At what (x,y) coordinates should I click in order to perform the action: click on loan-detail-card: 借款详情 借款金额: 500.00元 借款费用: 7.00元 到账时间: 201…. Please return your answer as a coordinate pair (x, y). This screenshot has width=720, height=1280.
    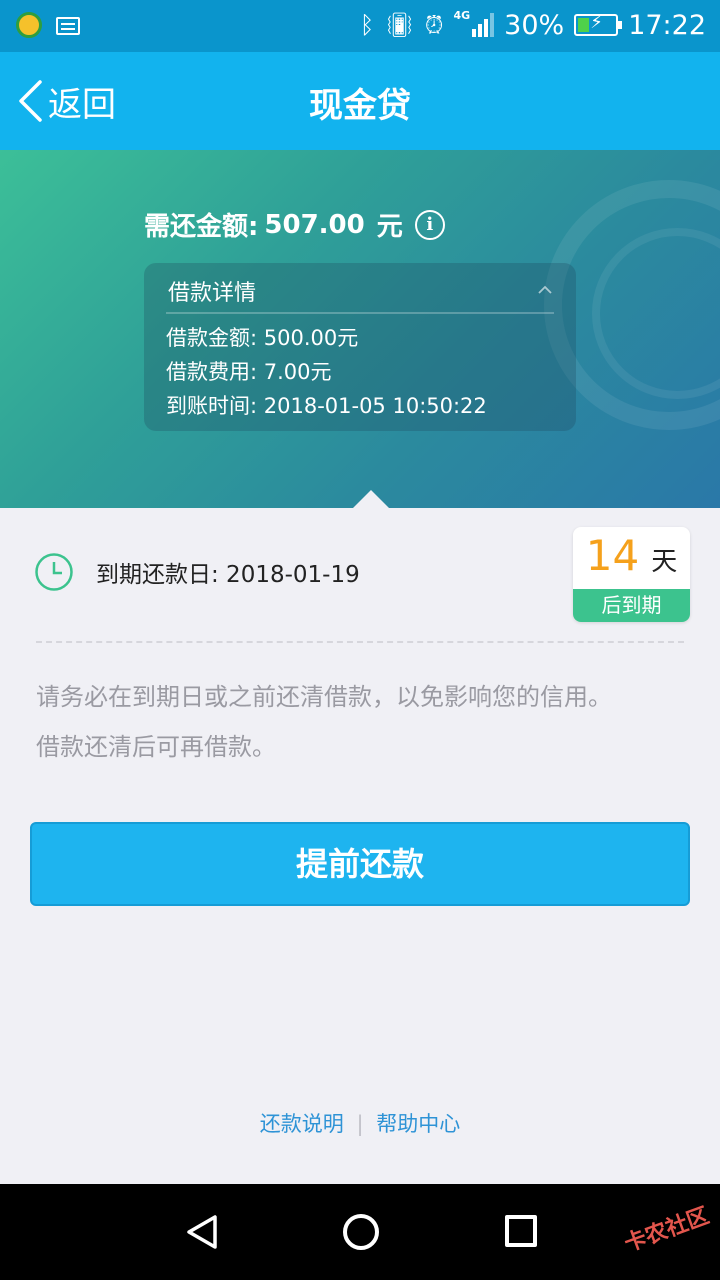
    Looking at the image, I should click on (360, 347).